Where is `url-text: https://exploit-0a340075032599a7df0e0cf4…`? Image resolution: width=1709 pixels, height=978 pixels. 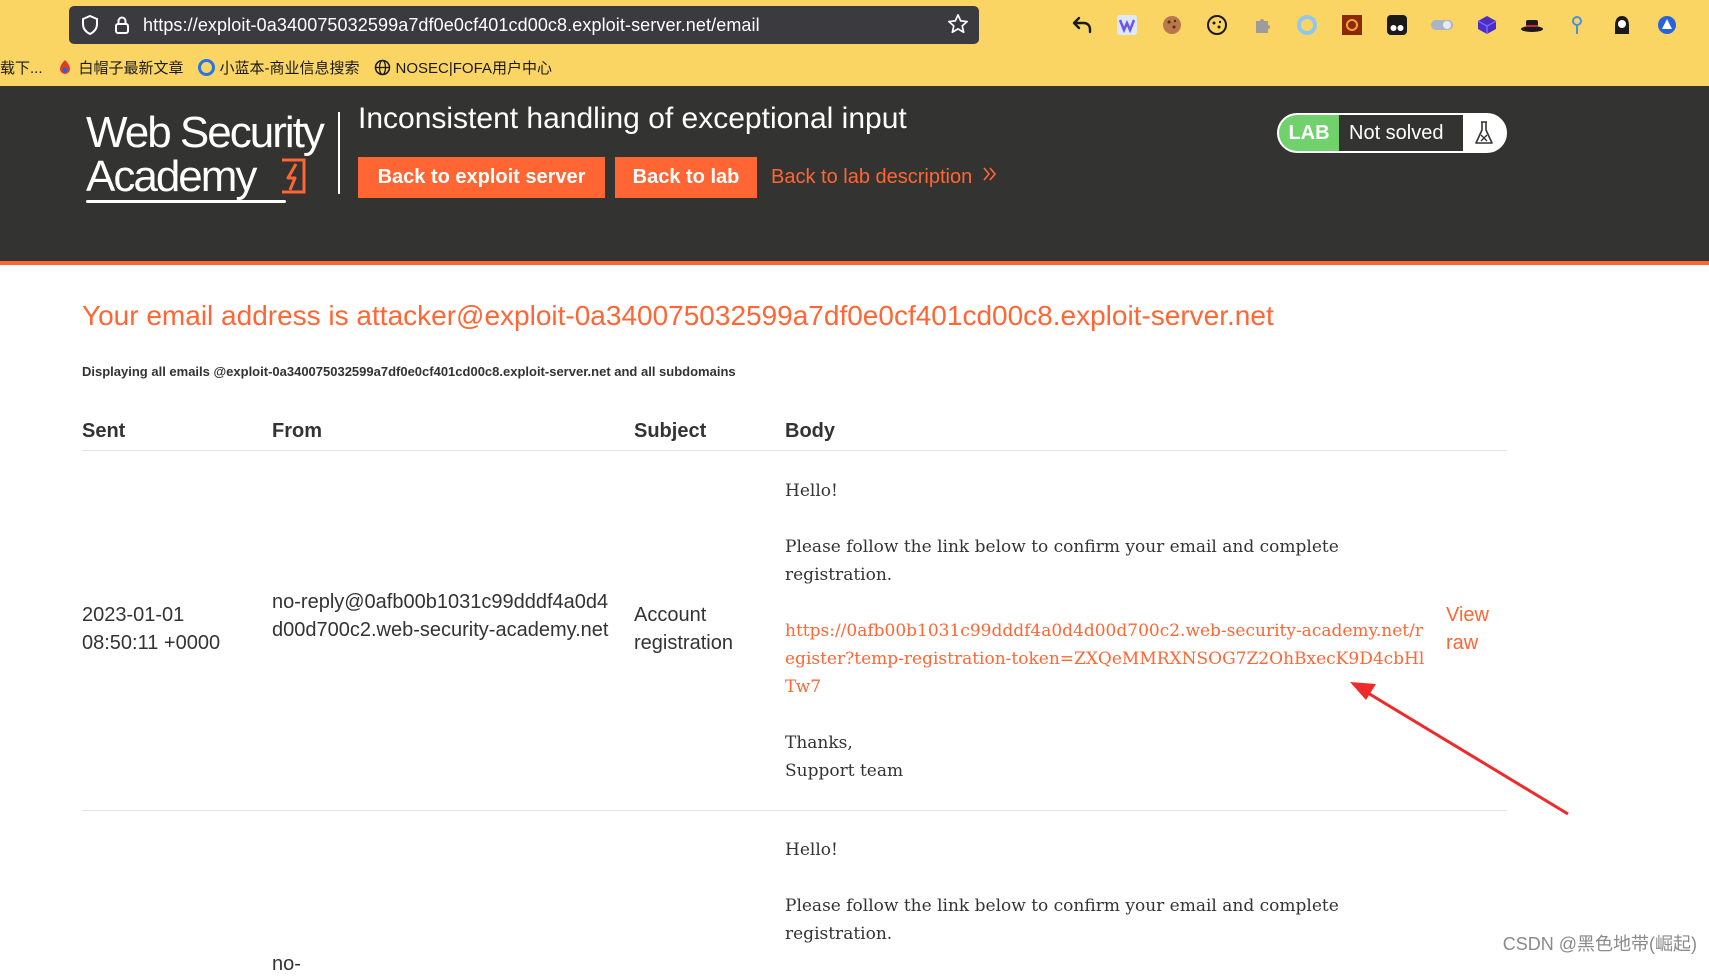 url-text: https://exploit-0a340075032599a7df0e0cf4… is located at coordinates (451, 25).